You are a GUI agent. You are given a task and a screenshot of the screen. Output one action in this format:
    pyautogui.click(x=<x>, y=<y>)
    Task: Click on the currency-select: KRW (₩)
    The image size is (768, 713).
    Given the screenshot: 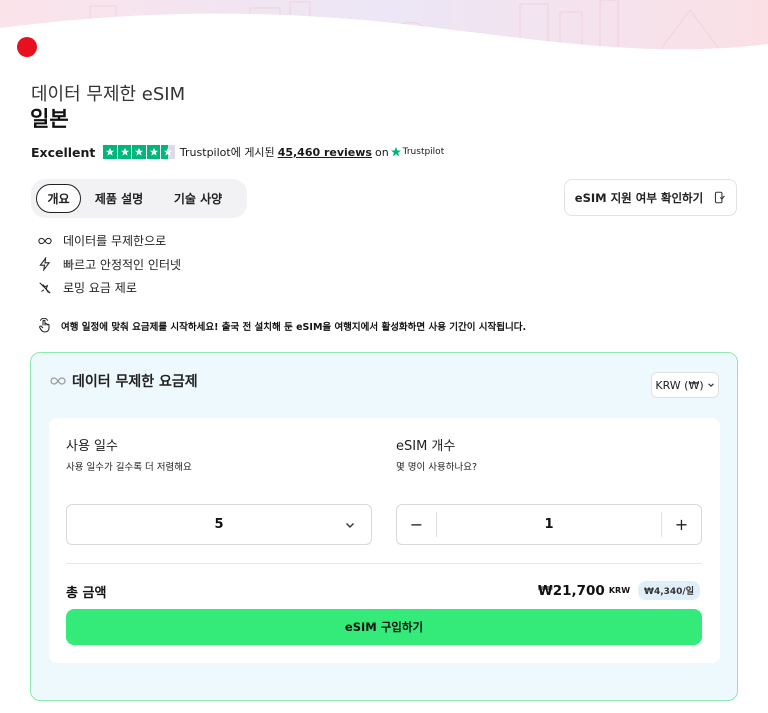 What is the action you would take?
    pyautogui.click(x=685, y=385)
    